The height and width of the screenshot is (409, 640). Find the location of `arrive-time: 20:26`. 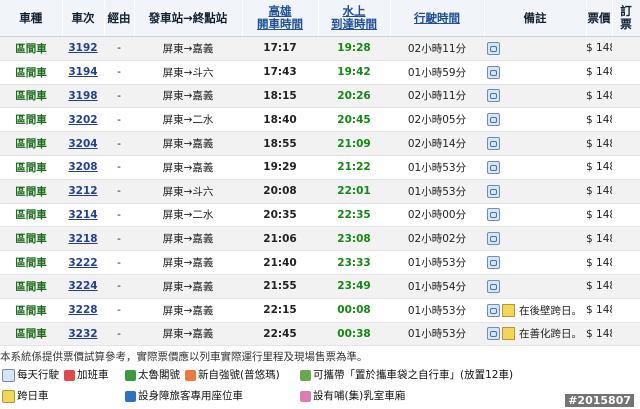

arrive-time: 20:26 is located at coordinates (354, 96).